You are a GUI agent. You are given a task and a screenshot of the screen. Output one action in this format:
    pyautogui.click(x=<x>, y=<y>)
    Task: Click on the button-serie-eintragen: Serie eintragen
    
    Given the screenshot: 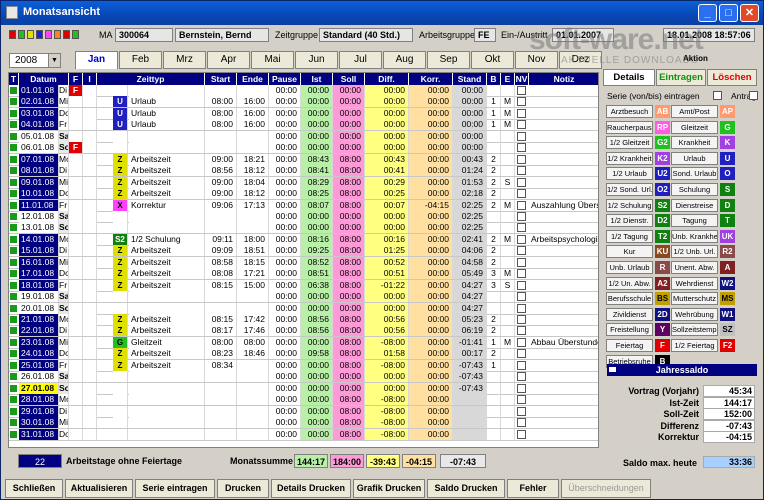 What is the action you would take?
    pyautogui.click(x=175, y=488)
    